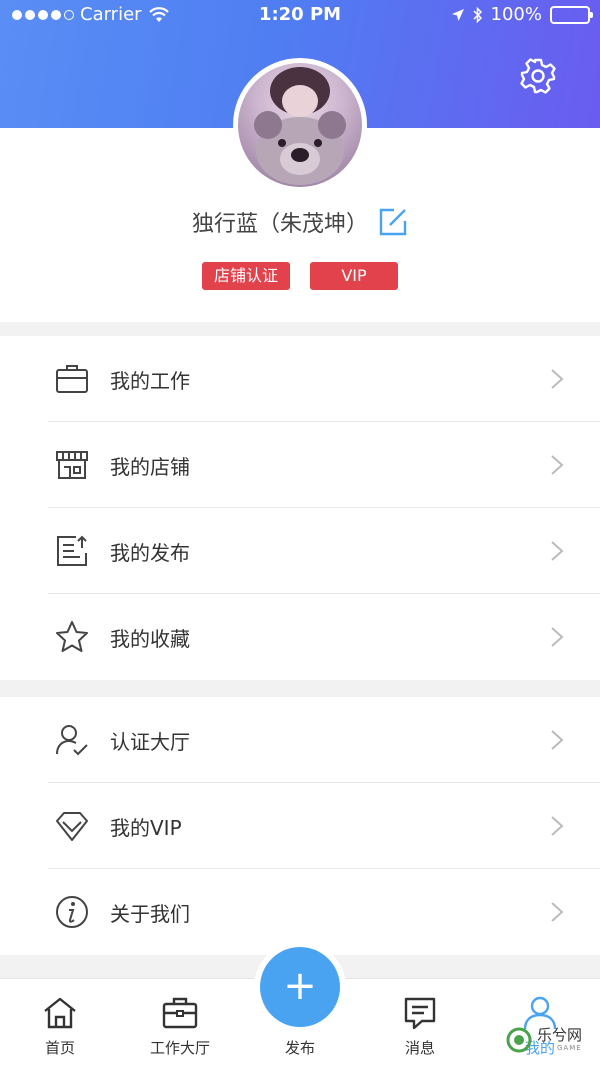 Image resolution: width=600 pixels, height=1067 pixels. I want to click on tab-home: 首页, so click(60, 1023).